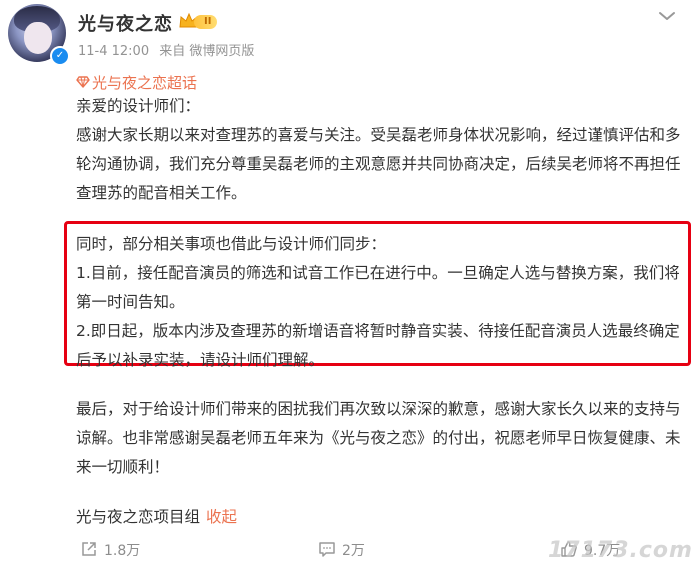 The height and width of the screenshot is (573, 700). I want to click on author-name: 光与夜之恋, so click(125, 23).